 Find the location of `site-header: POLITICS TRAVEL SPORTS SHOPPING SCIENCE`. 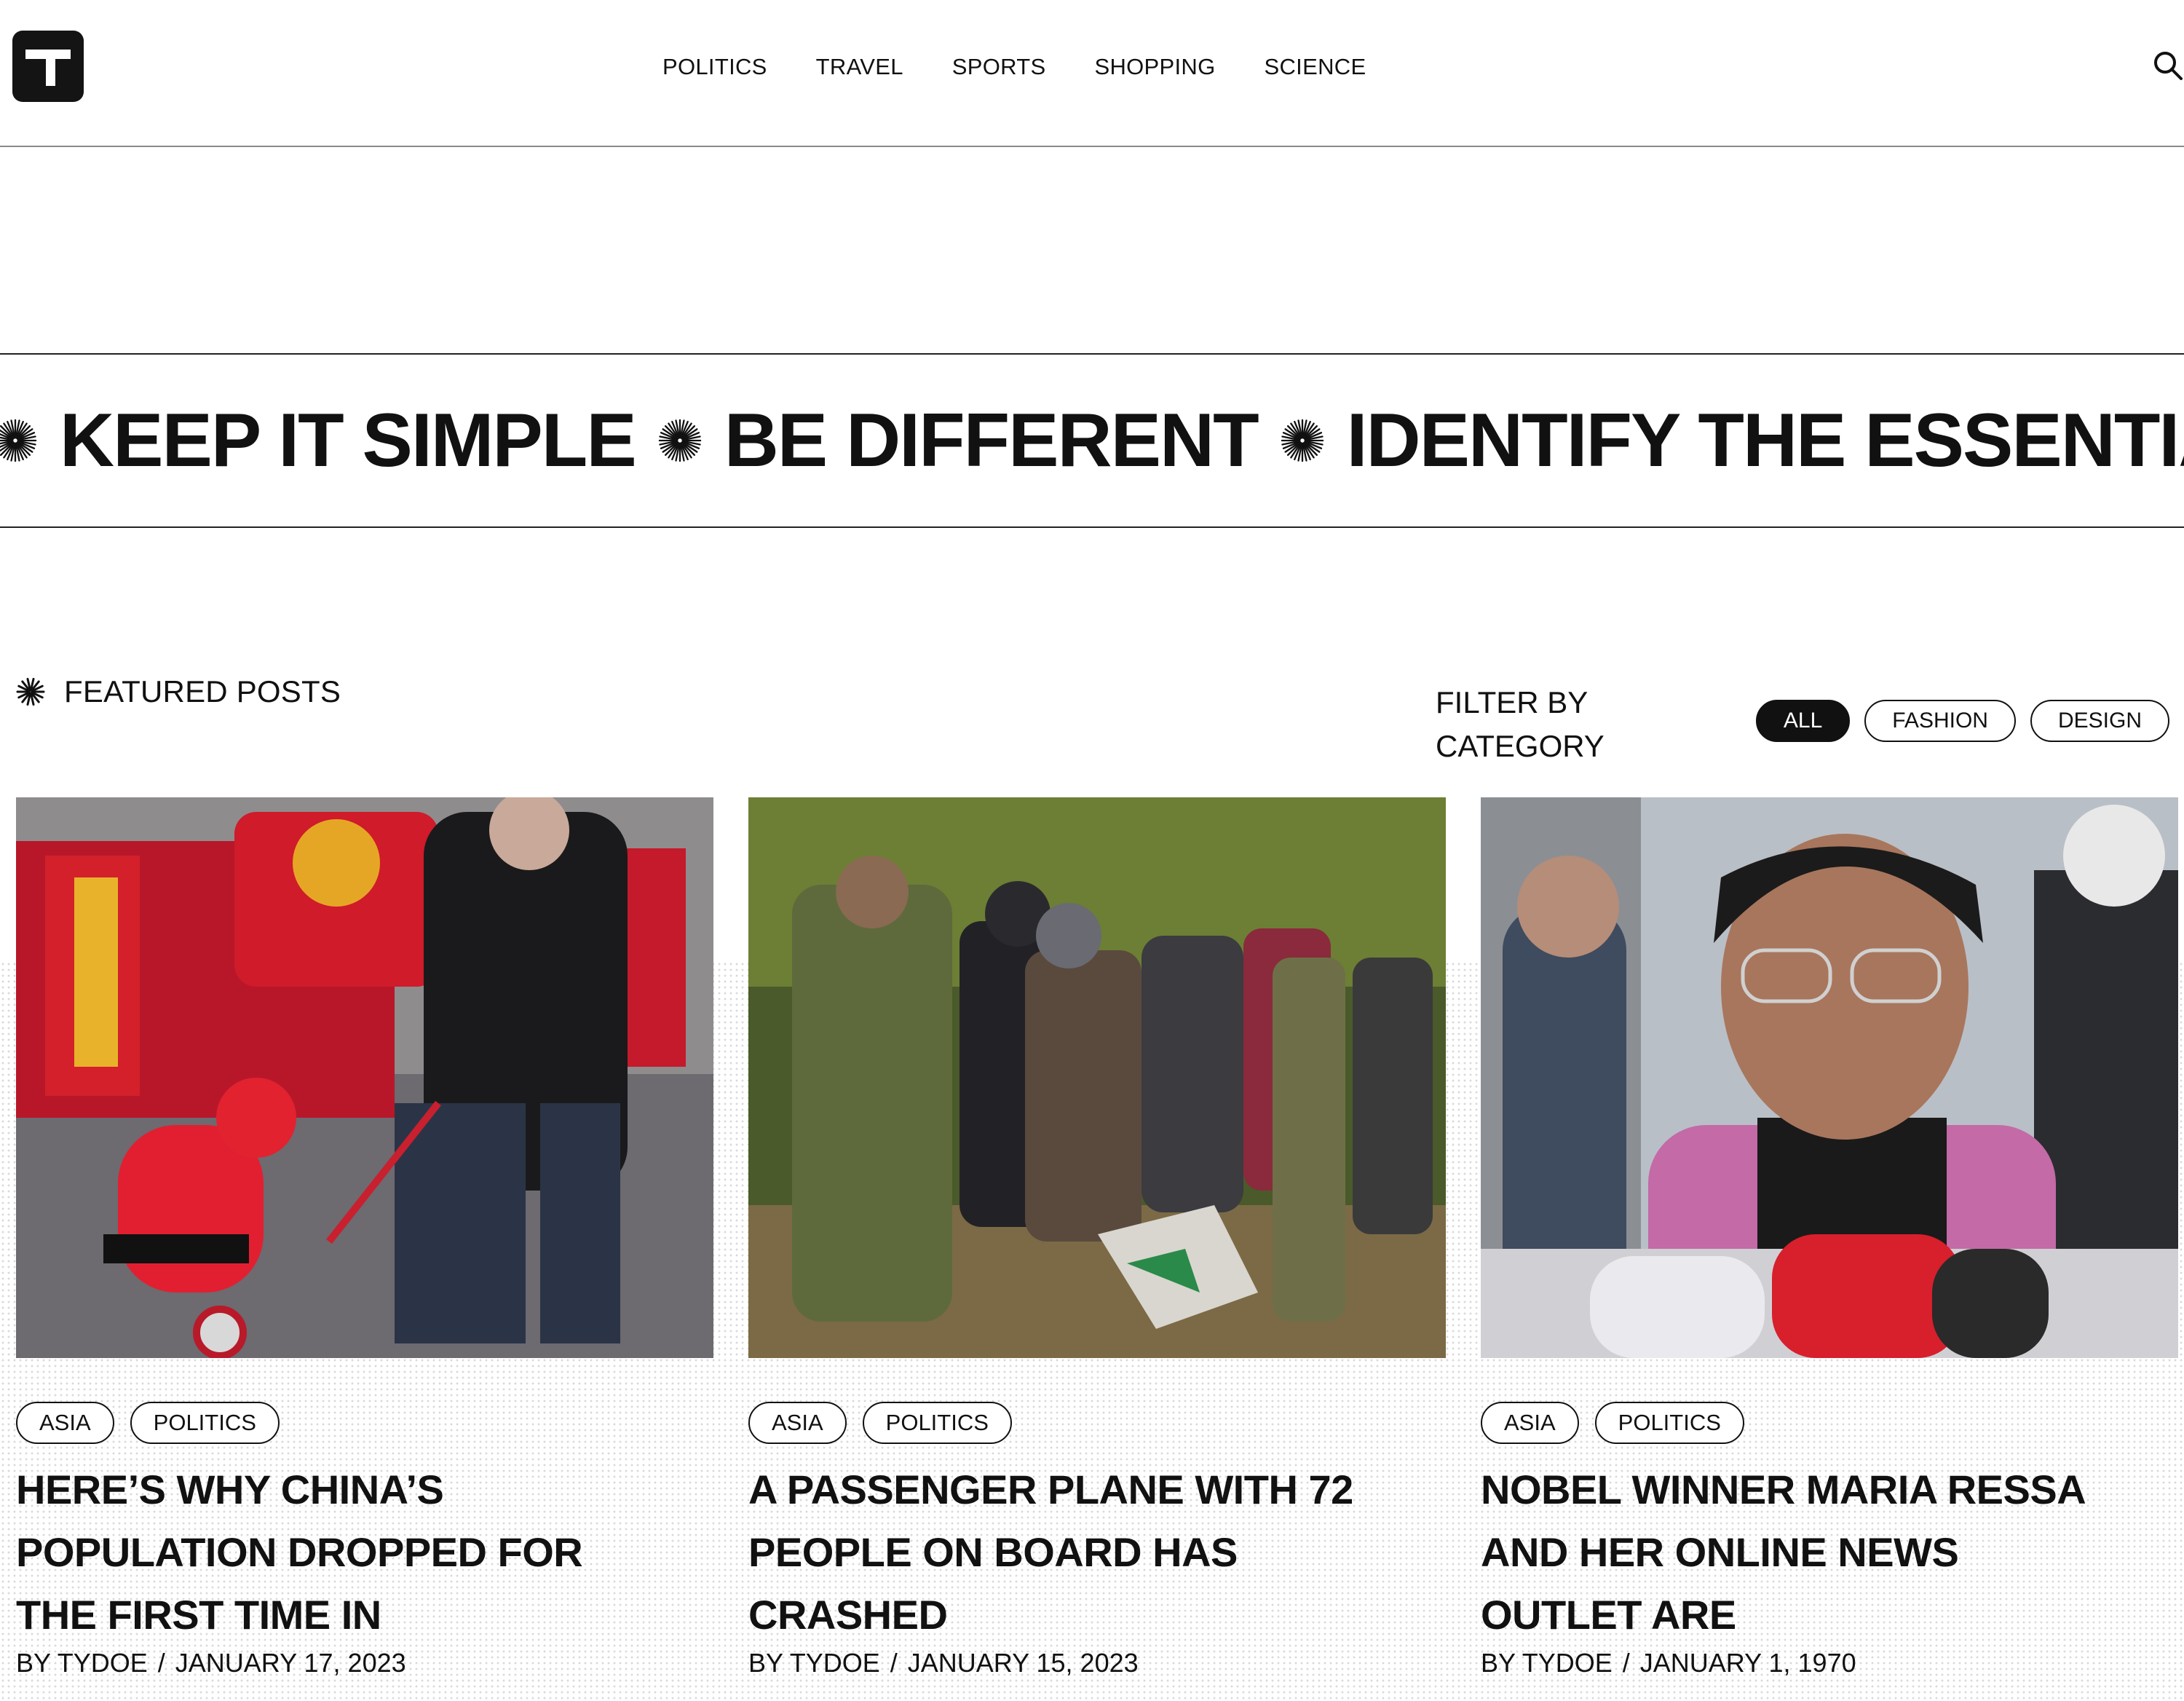

site-header: POLITICS TRAVEL SPORTS SHOPPING SCIENCE is located at coordinates (1092, 73).